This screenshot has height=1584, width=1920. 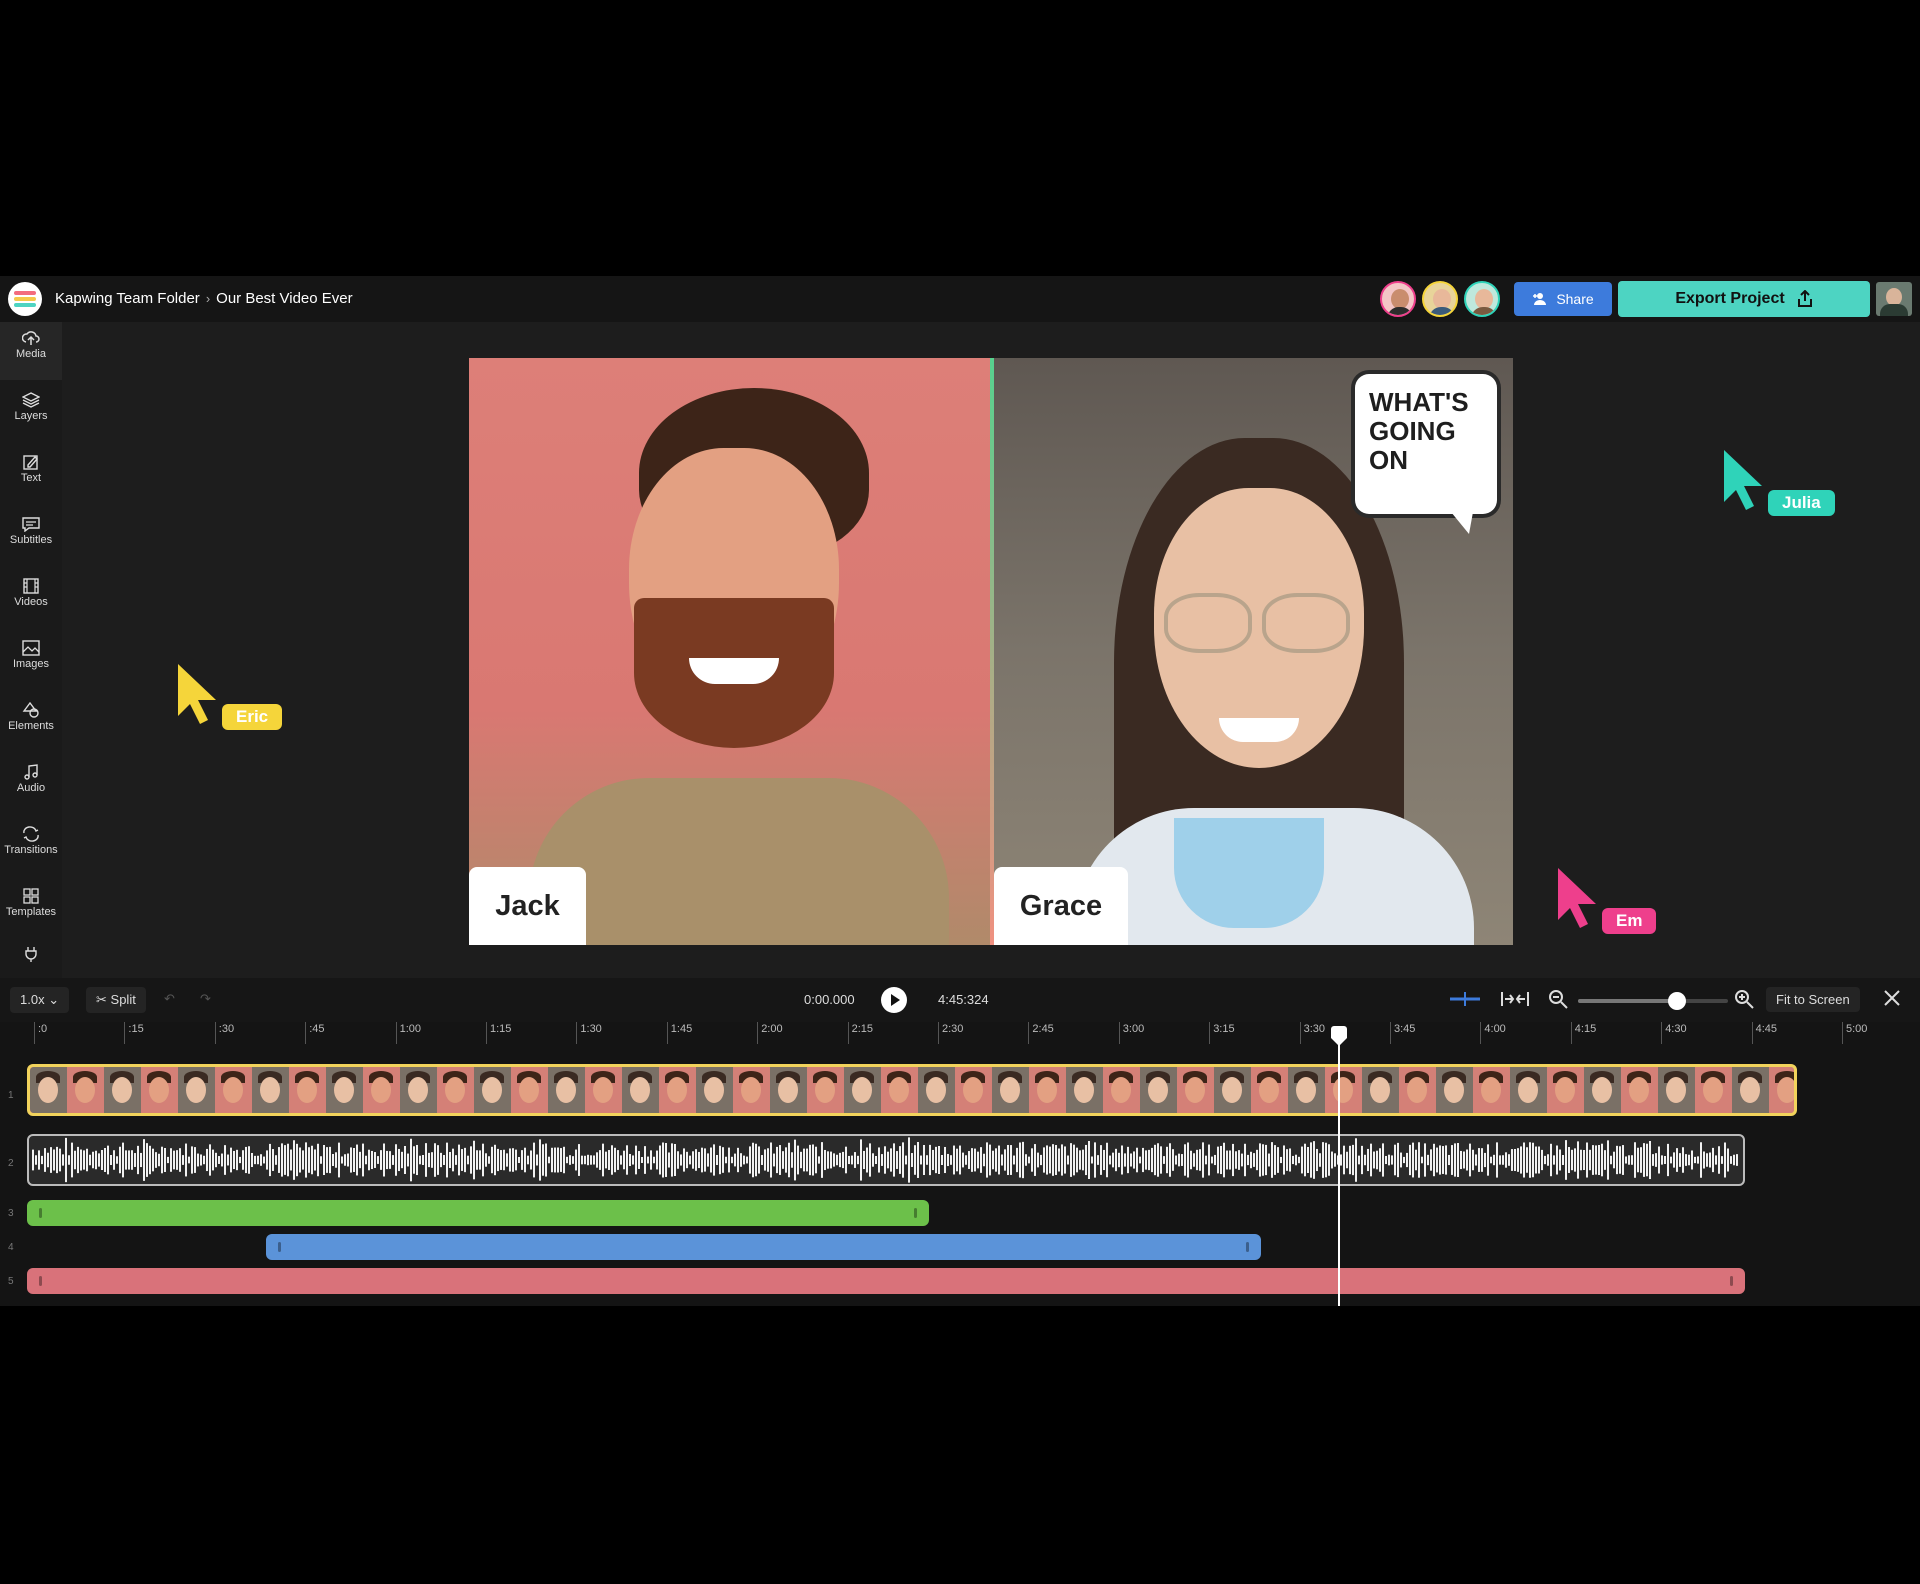 What do you see at coordinates (1674, 1033) in the screenshot?
I see `ruler-tick: 4:30` at bounding box center [1674, 1033].